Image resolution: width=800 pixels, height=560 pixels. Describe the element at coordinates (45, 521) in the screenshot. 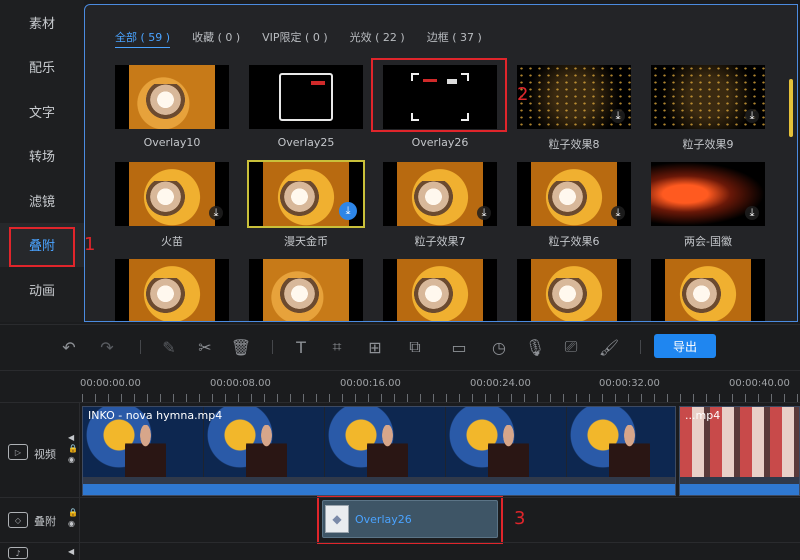

I see `track-name: 叠附` at that location.